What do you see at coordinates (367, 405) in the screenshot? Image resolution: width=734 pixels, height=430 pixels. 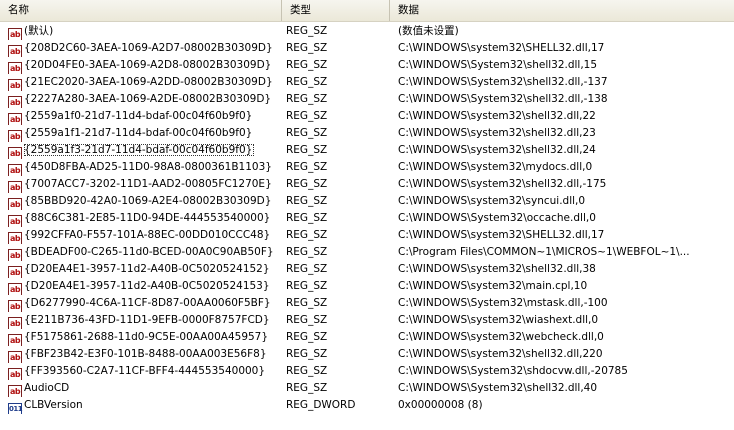 I see `table-row: 011 CLBVersion REG_DWORD 0x00000008 (8)` at bounding box center [367, 405].